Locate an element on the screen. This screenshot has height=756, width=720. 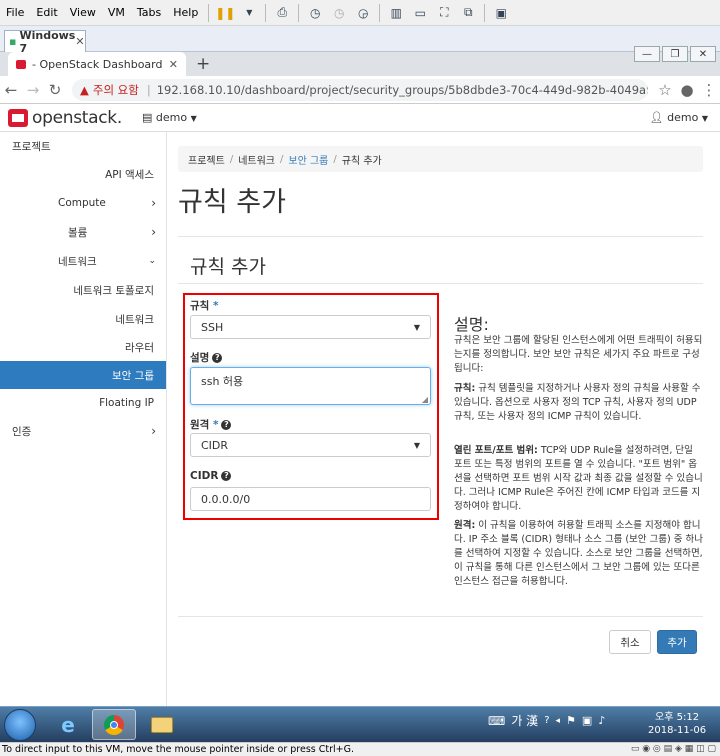
file-explorer-icon is located at coordinates (162, 724).